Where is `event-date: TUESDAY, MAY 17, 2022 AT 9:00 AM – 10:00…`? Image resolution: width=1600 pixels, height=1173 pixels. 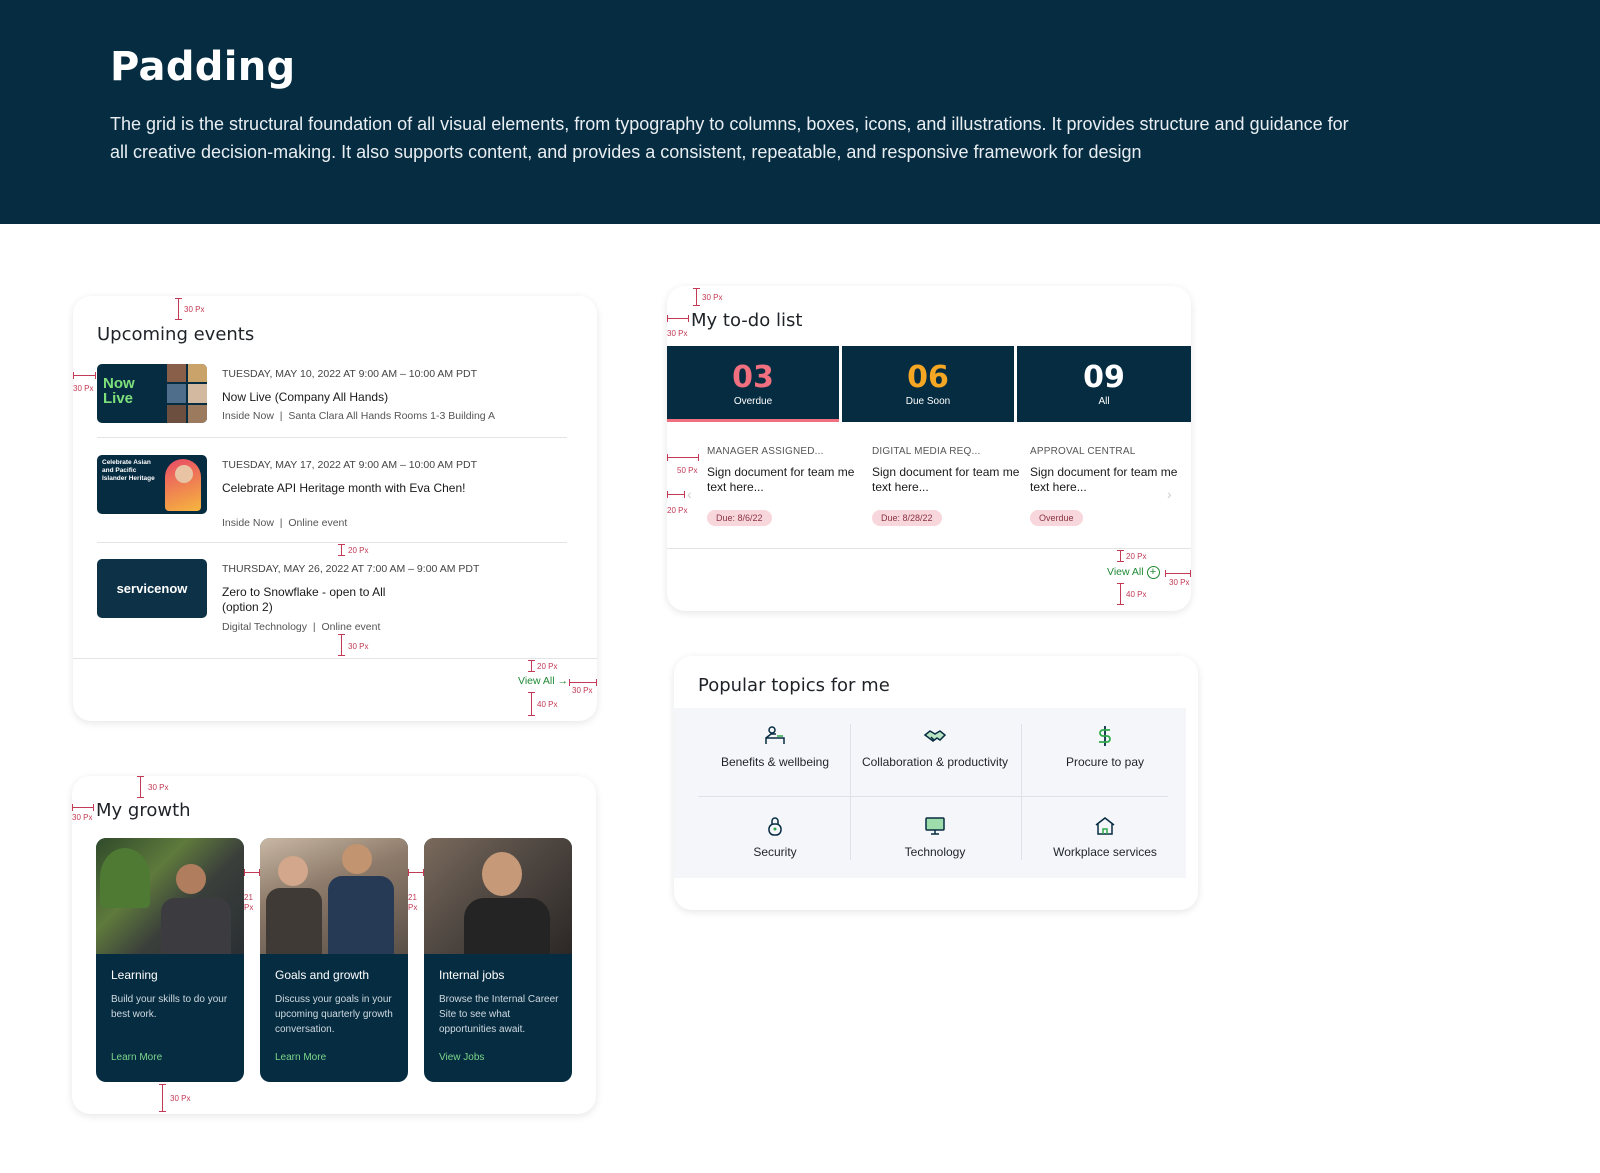 event-date: TUESDAY, MAY 17, 2022 AT 9:00 AM – 10:00… is located at coordinates (350, 465).